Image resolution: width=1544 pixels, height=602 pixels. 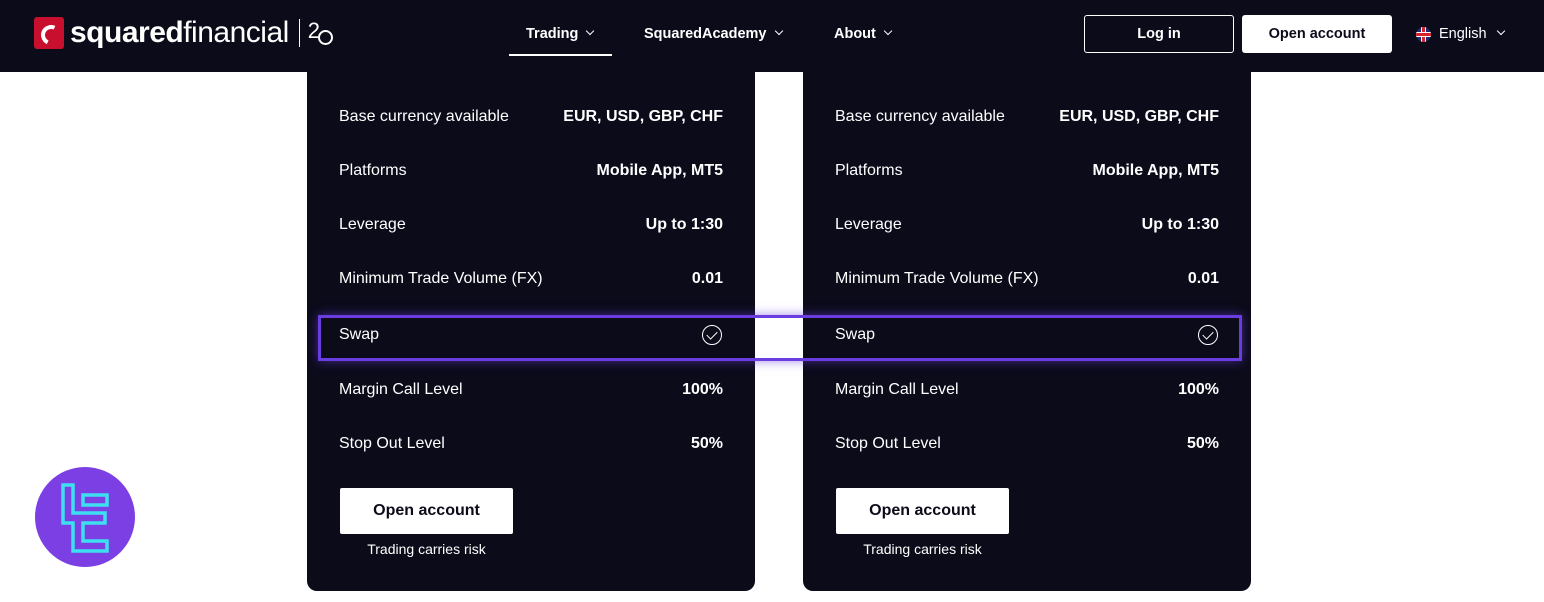 I want to click on logo-mark-icon, so click(x=49, y=33).